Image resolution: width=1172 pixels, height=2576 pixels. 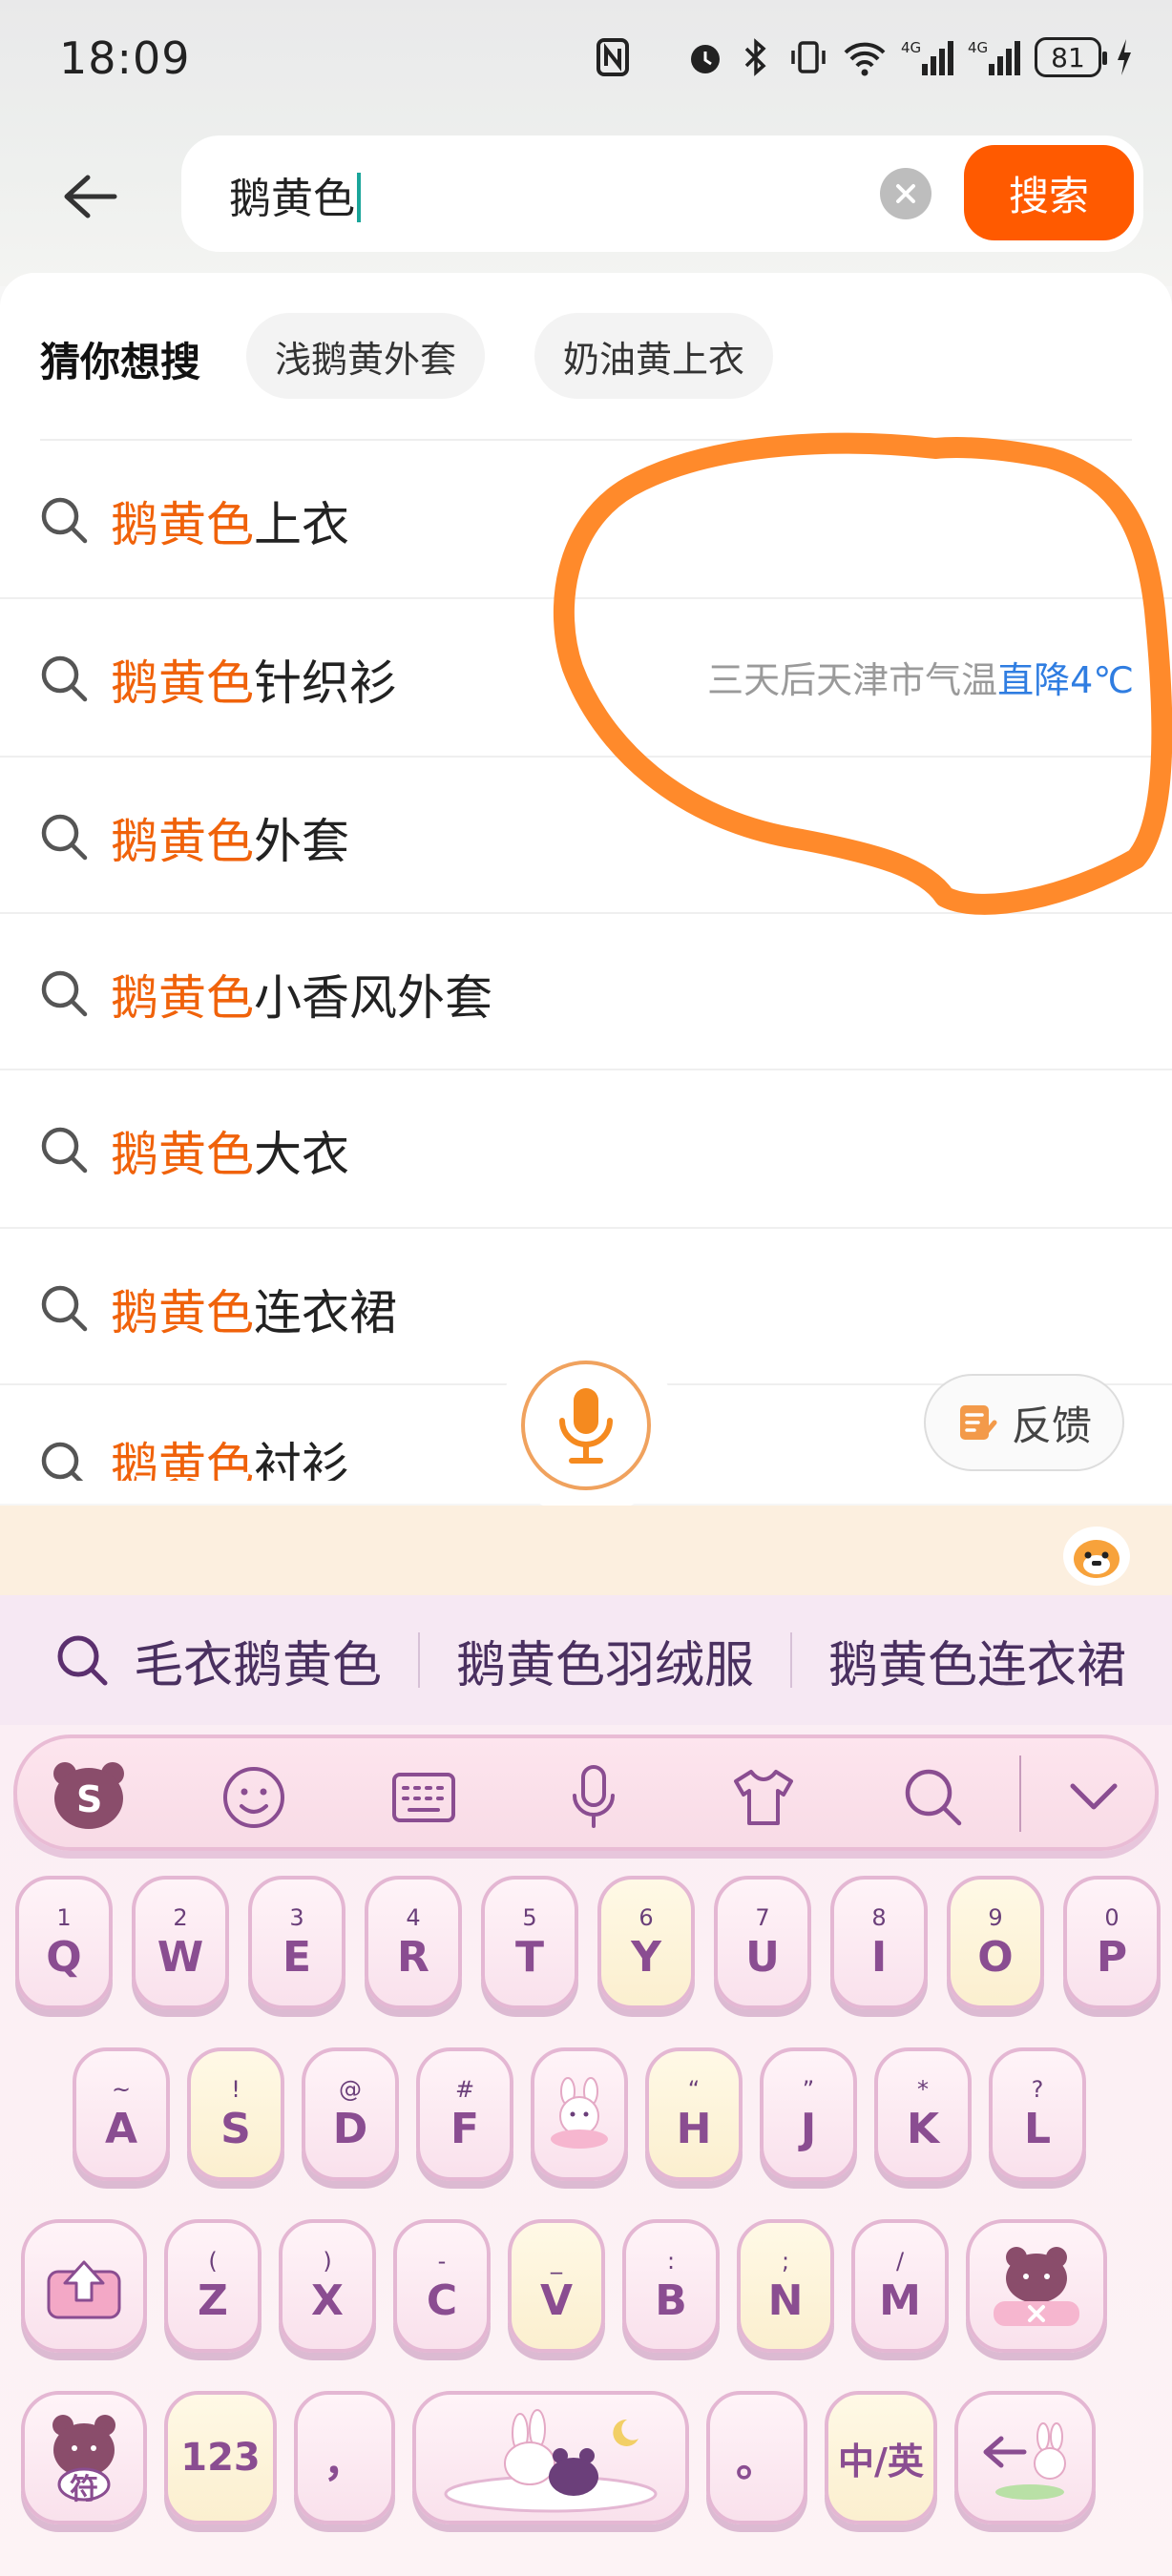 What do you see at coordinates (89, 196) in the screenshot?
I see `back-button` at bounding box center [89, 196].